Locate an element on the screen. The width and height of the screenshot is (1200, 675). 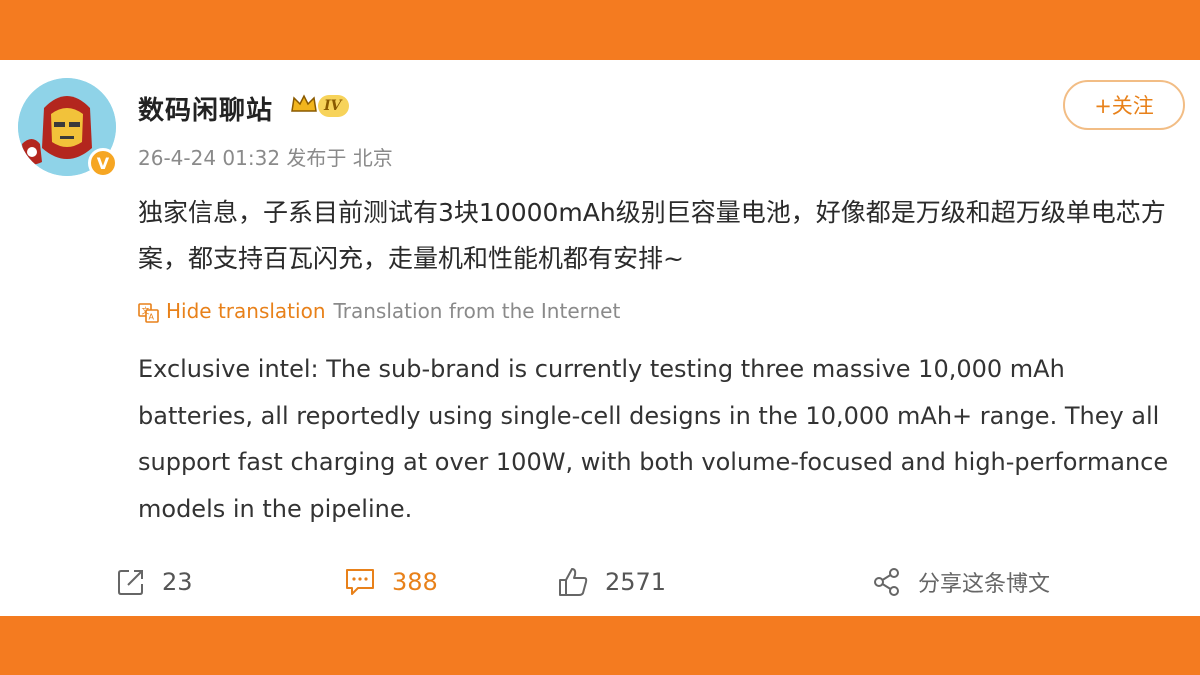
share-icon is located at coordinates (886, 582).